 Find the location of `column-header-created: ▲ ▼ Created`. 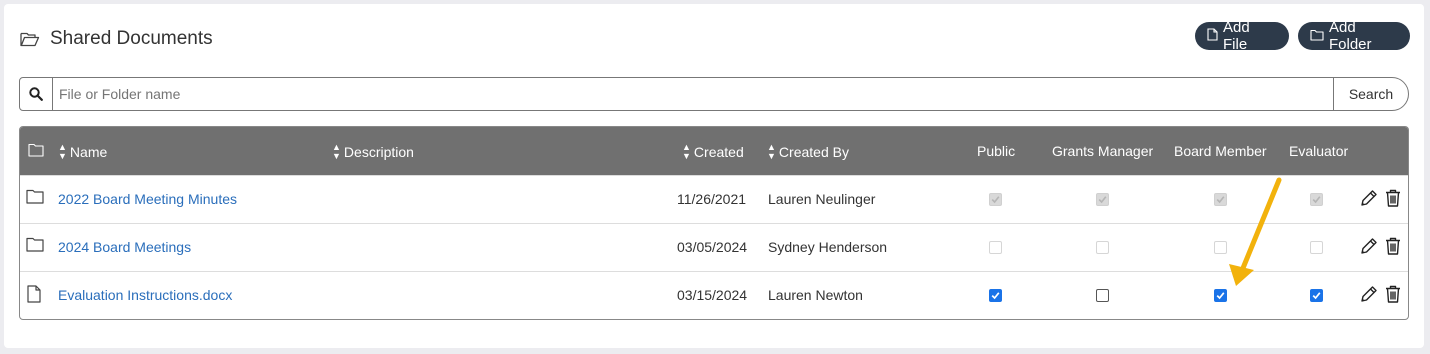

column-header-created: ▲ ▼ Created is located at coordinates (713, 152).